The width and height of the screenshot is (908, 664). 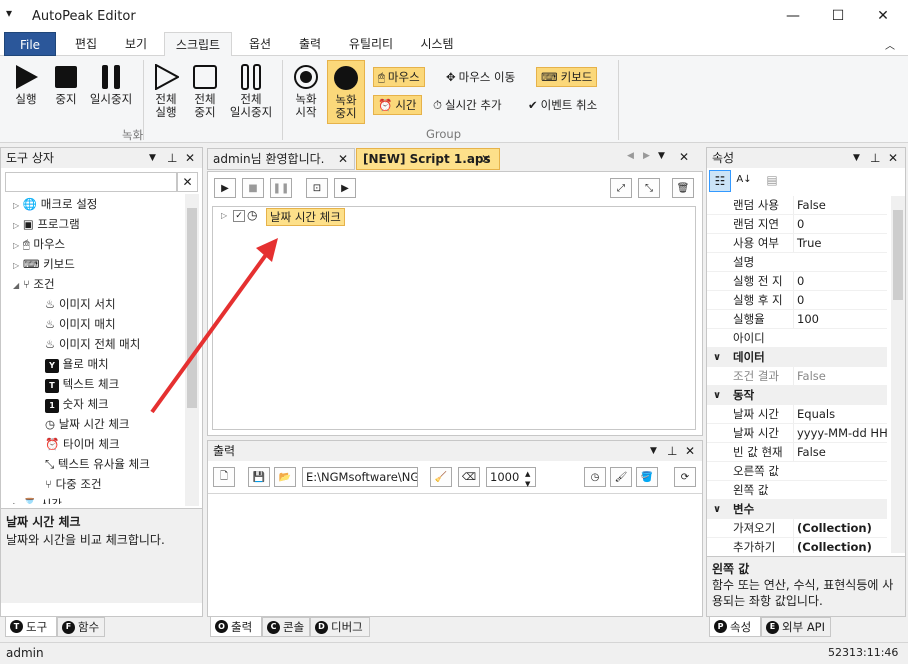 What do you see at coordinates (797, 338) in the screenshot?
I see `prop-row: 아이디` at bounding box center [797, 338].